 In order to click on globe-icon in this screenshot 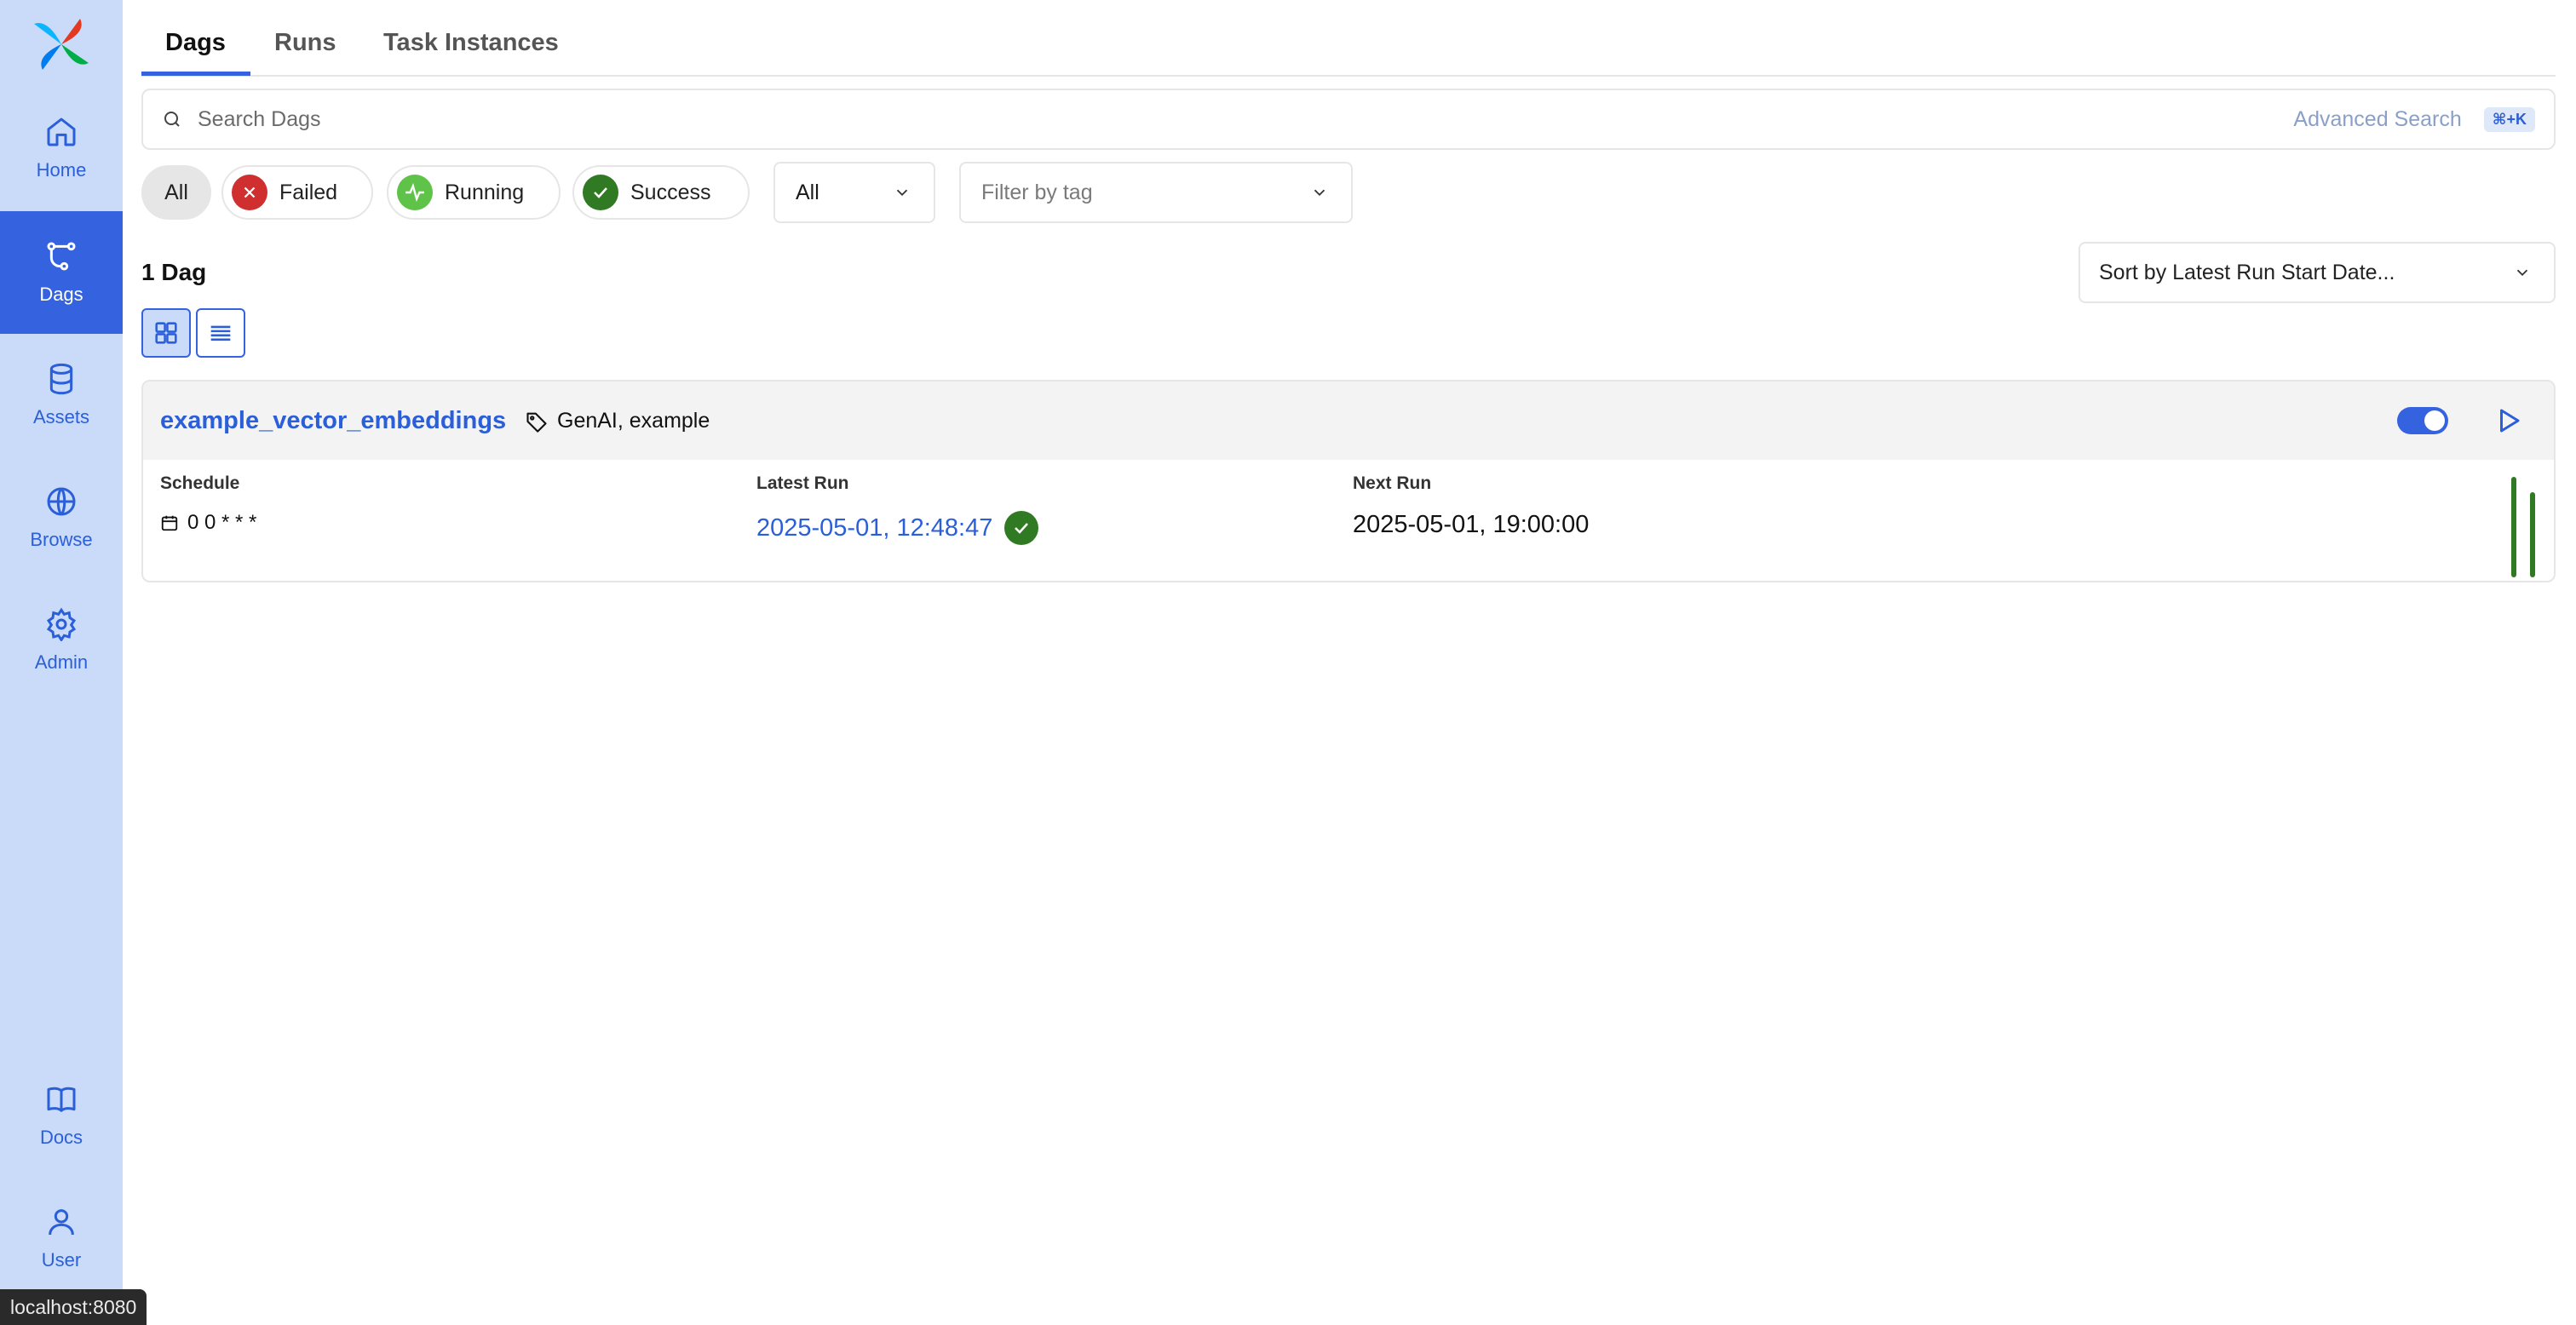, I will do `click(61, 501)`.